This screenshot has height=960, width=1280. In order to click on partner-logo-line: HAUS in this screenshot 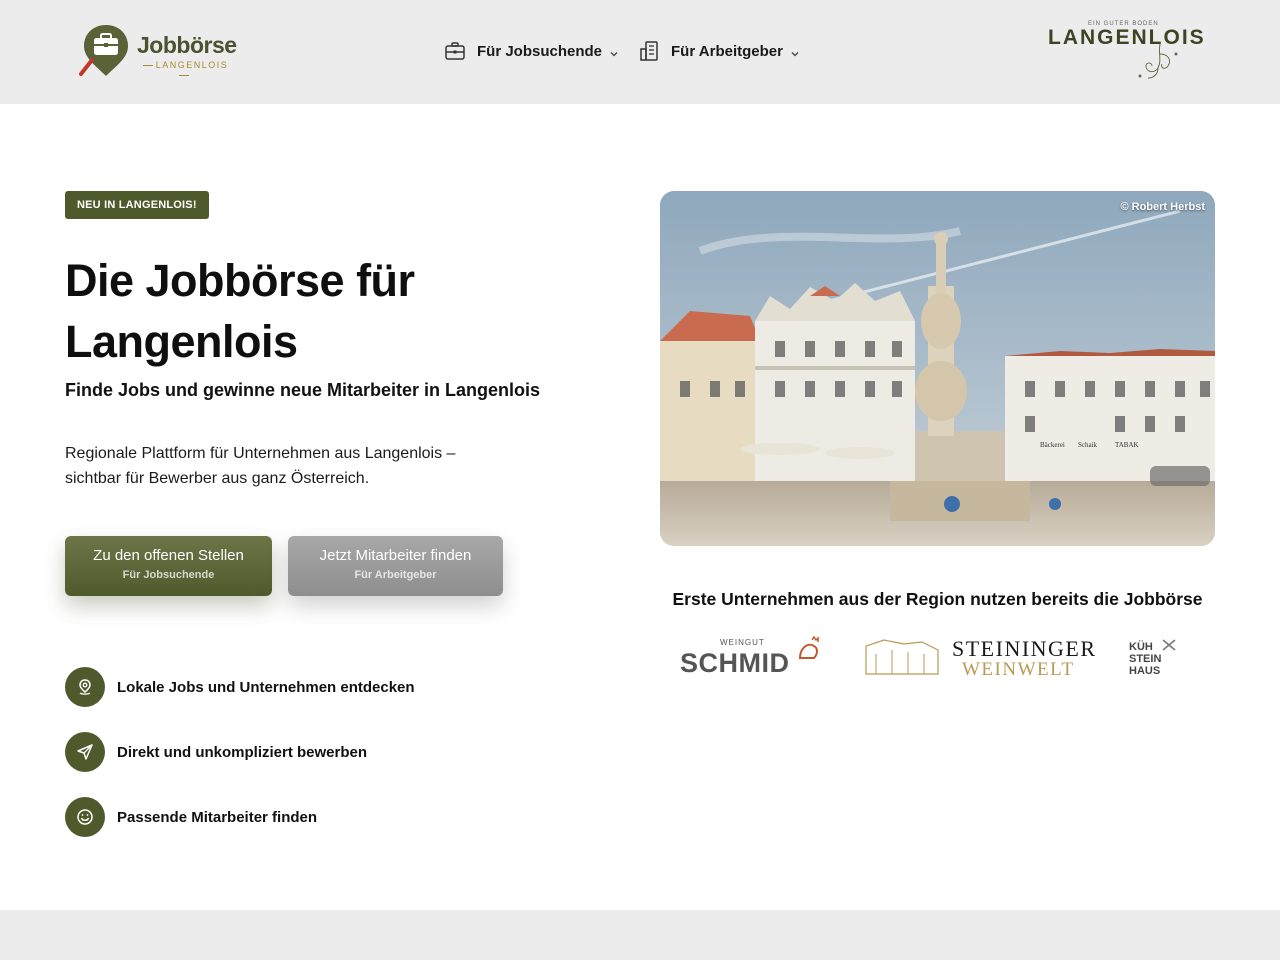, I will do `click(1145, 671)`.